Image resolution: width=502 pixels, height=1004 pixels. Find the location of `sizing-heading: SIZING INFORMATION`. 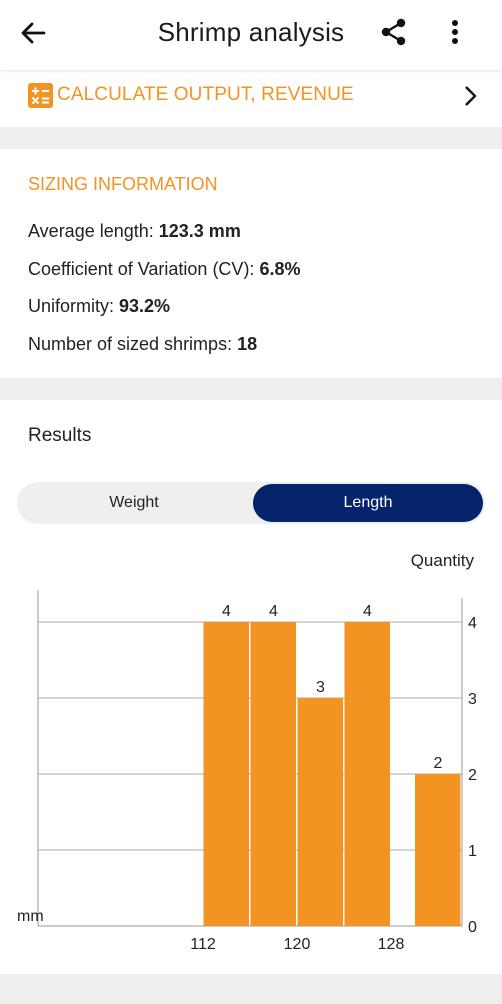

sizing-heading: SIZING INFORMATION is located at coordinates (123, 184).